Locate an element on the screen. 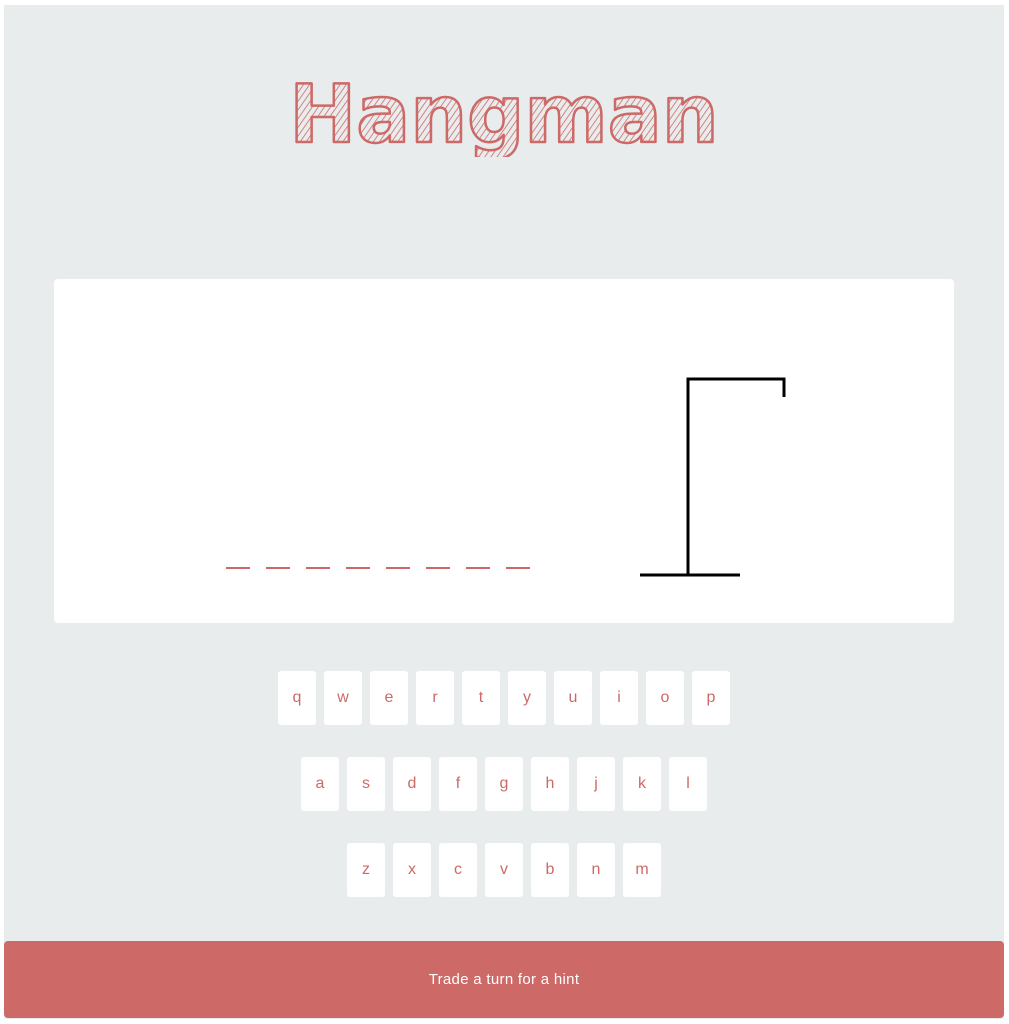 This screenshot has width=1009, height=1024. key-r: r is located at coordinates (435, 698).